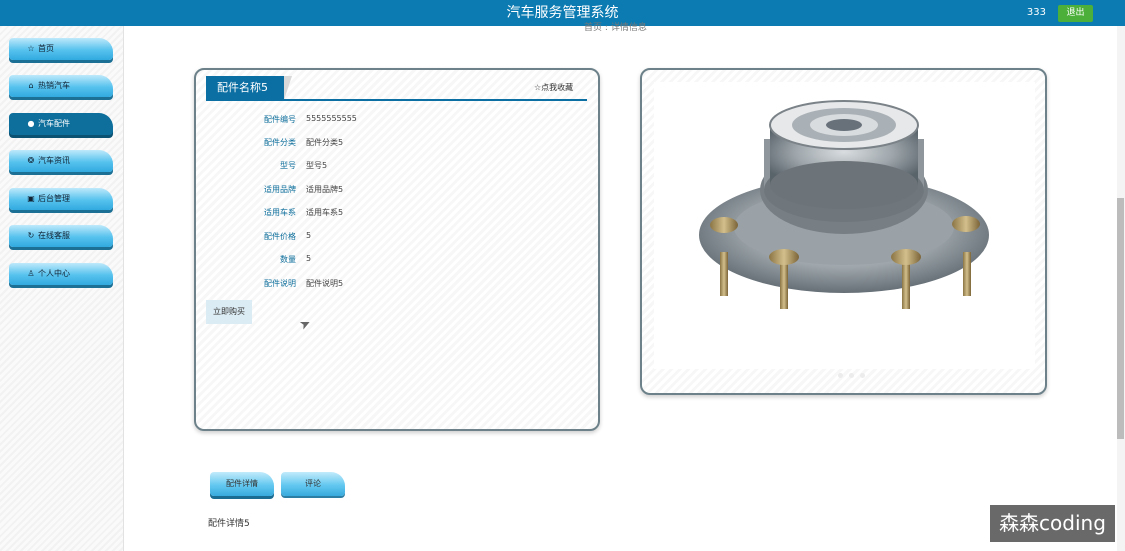  Describe the element at coordinates (61, 161) in the screenshot. I see `sidebar-item-car-news: ❂ 汽车资讯` at that location.